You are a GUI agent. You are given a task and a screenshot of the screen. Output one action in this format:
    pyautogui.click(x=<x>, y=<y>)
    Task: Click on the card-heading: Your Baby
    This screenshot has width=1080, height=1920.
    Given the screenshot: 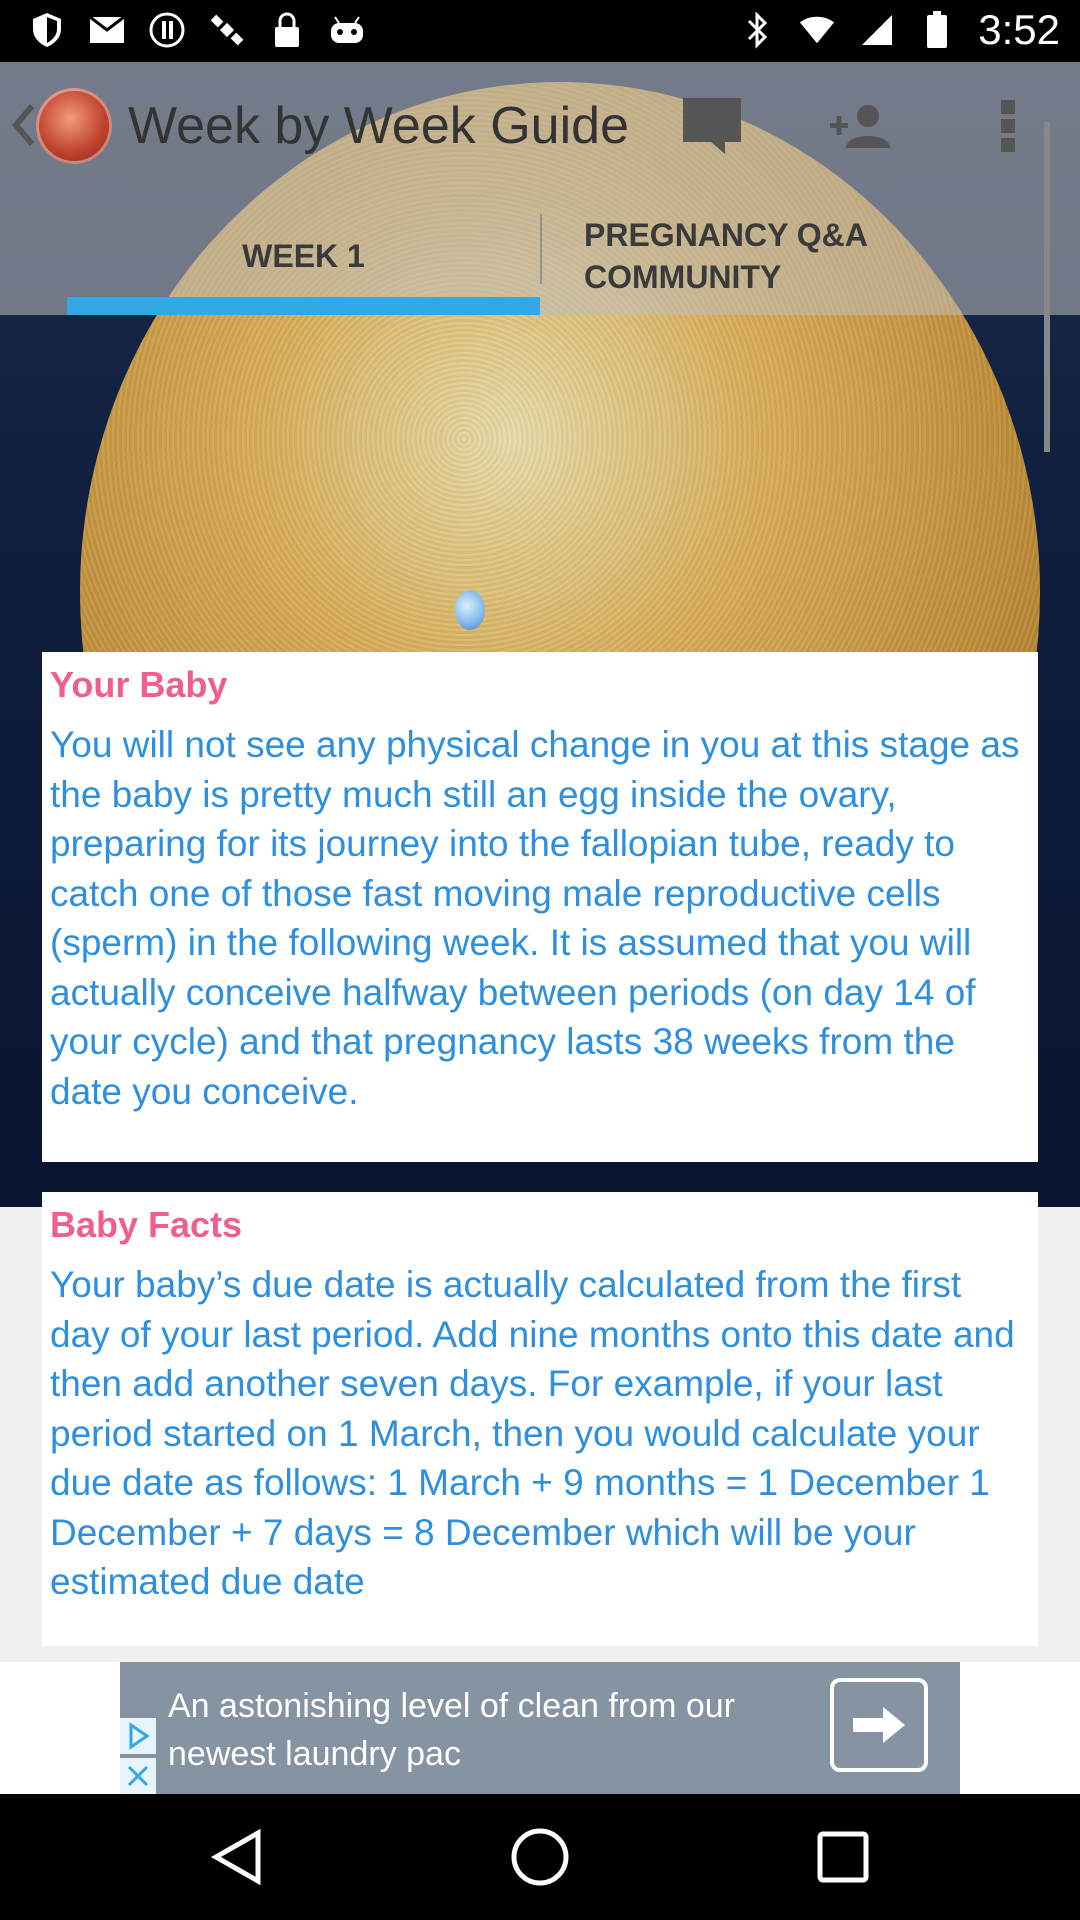 What is the action you would take?
    pyautogui.click(x=139, y=684)
    